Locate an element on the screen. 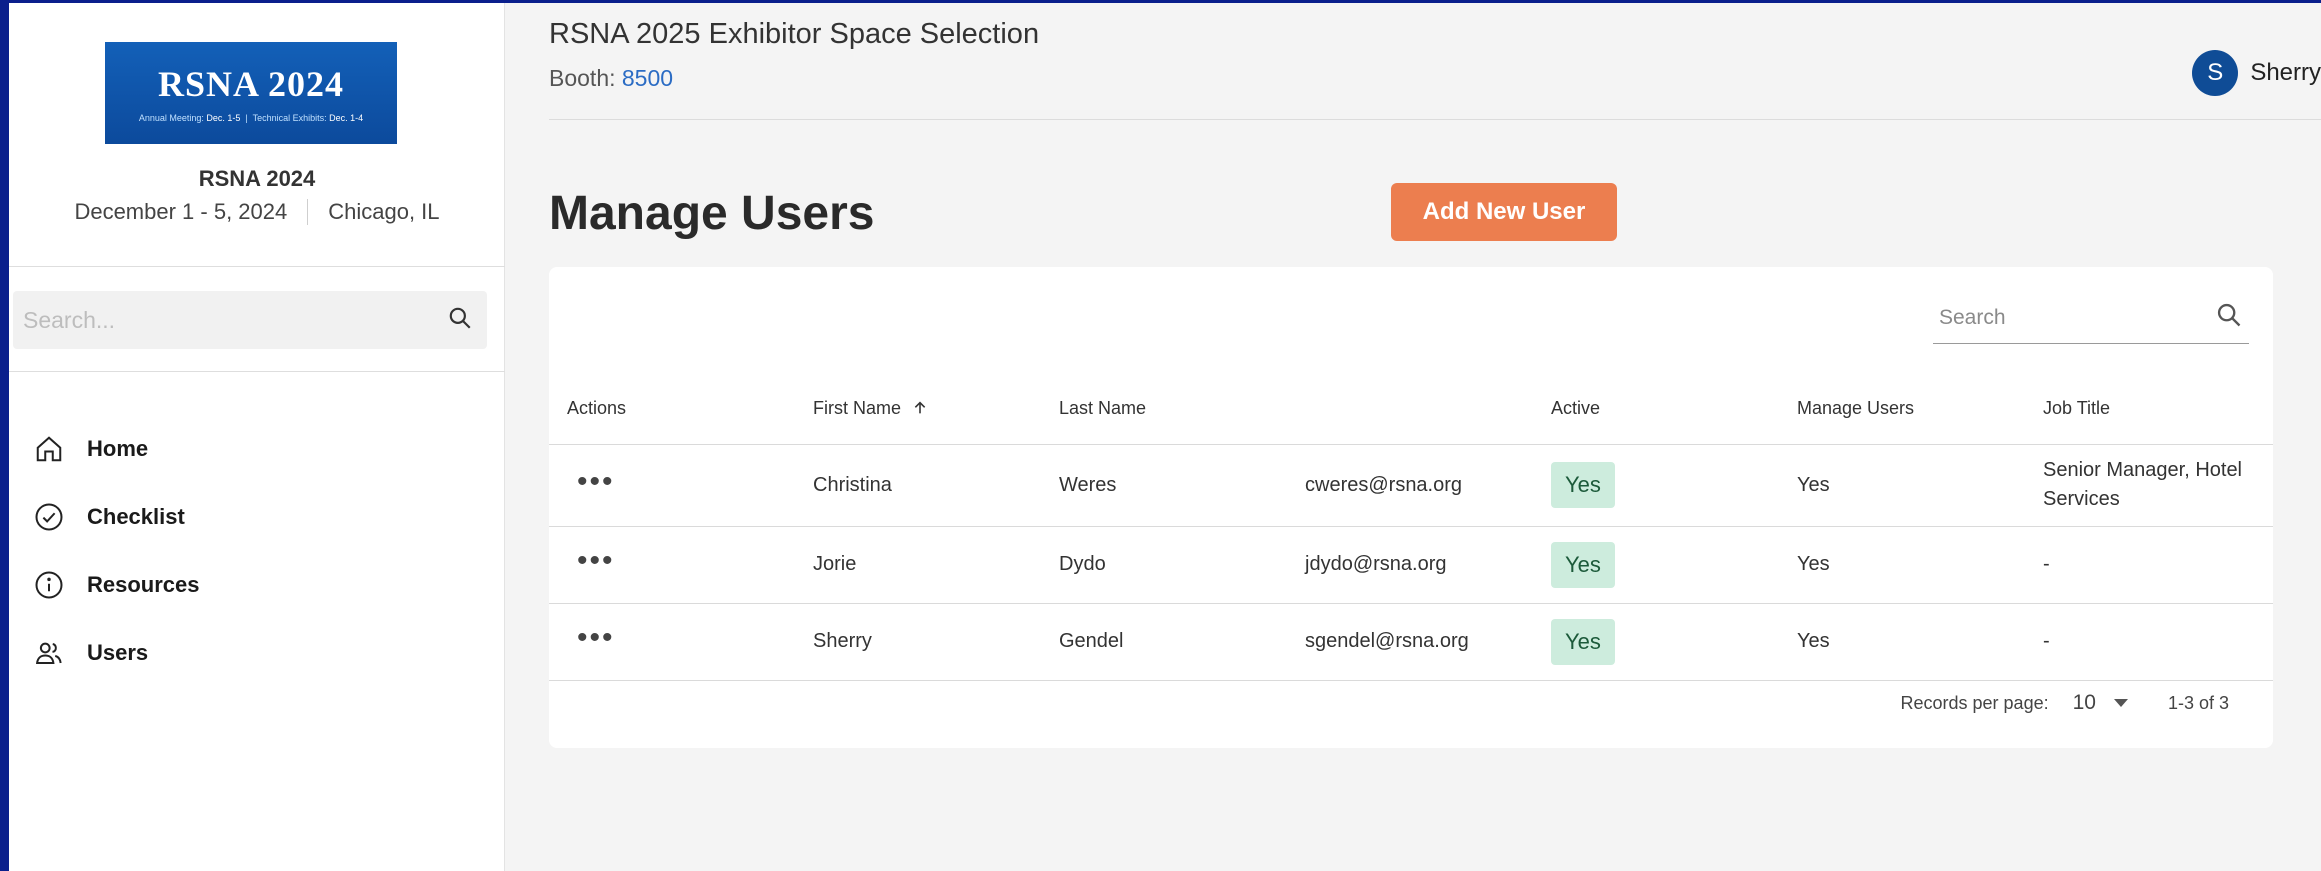 Image resolution: width=2321 pixels, height=871 pixels. sidebar-search is located at coordinates (250, 320).